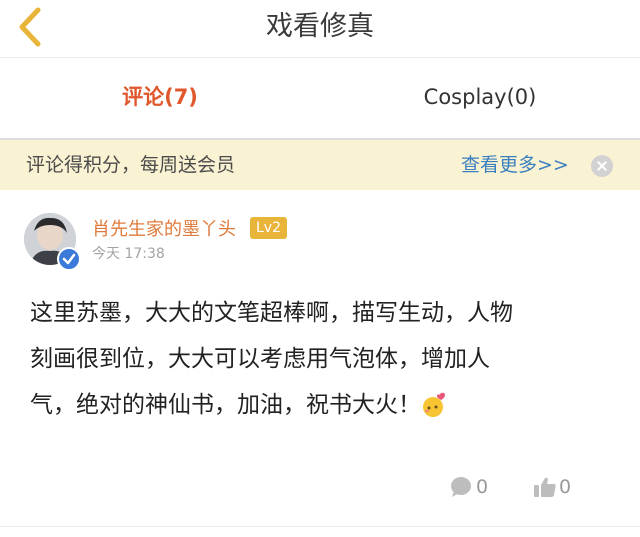 Image resolution: width=640 pixels, height=537 pixels. What do you see at coordinates (545, 487) in the screenshot?
I see `thumbs-up-icon` at bounding box center [545, 487].